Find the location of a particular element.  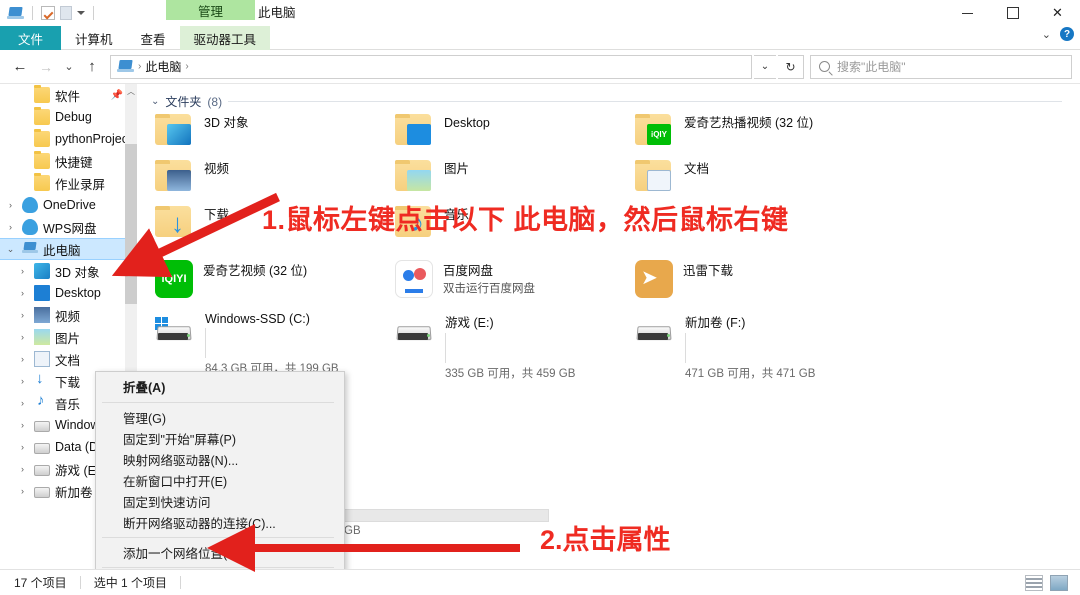

close-button: ✕ is located at coordinates (1057, 13).